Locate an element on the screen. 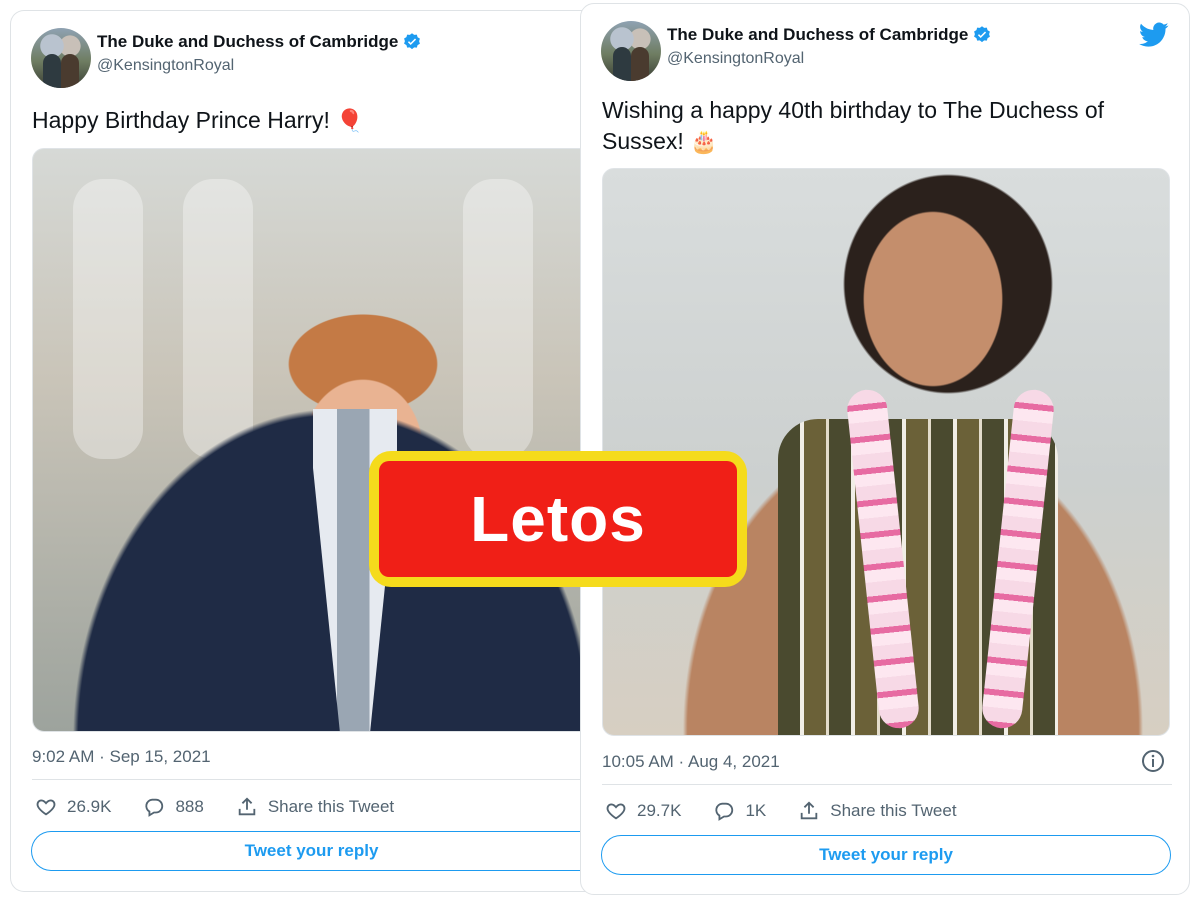  stamp-label: Letos is located at coordinates (558, 519).